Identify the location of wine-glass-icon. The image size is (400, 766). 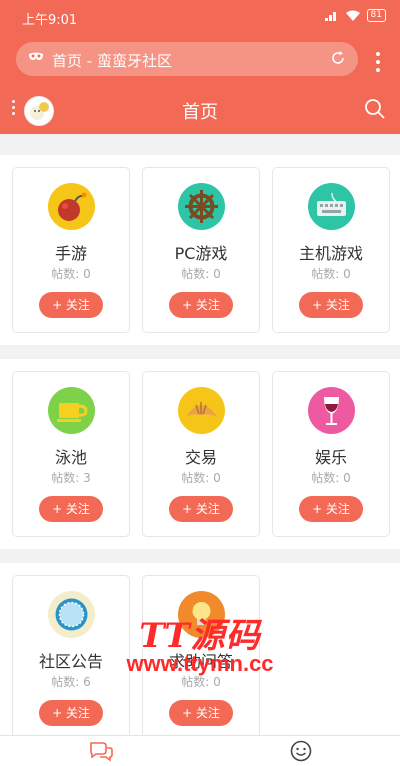
(331, 410).